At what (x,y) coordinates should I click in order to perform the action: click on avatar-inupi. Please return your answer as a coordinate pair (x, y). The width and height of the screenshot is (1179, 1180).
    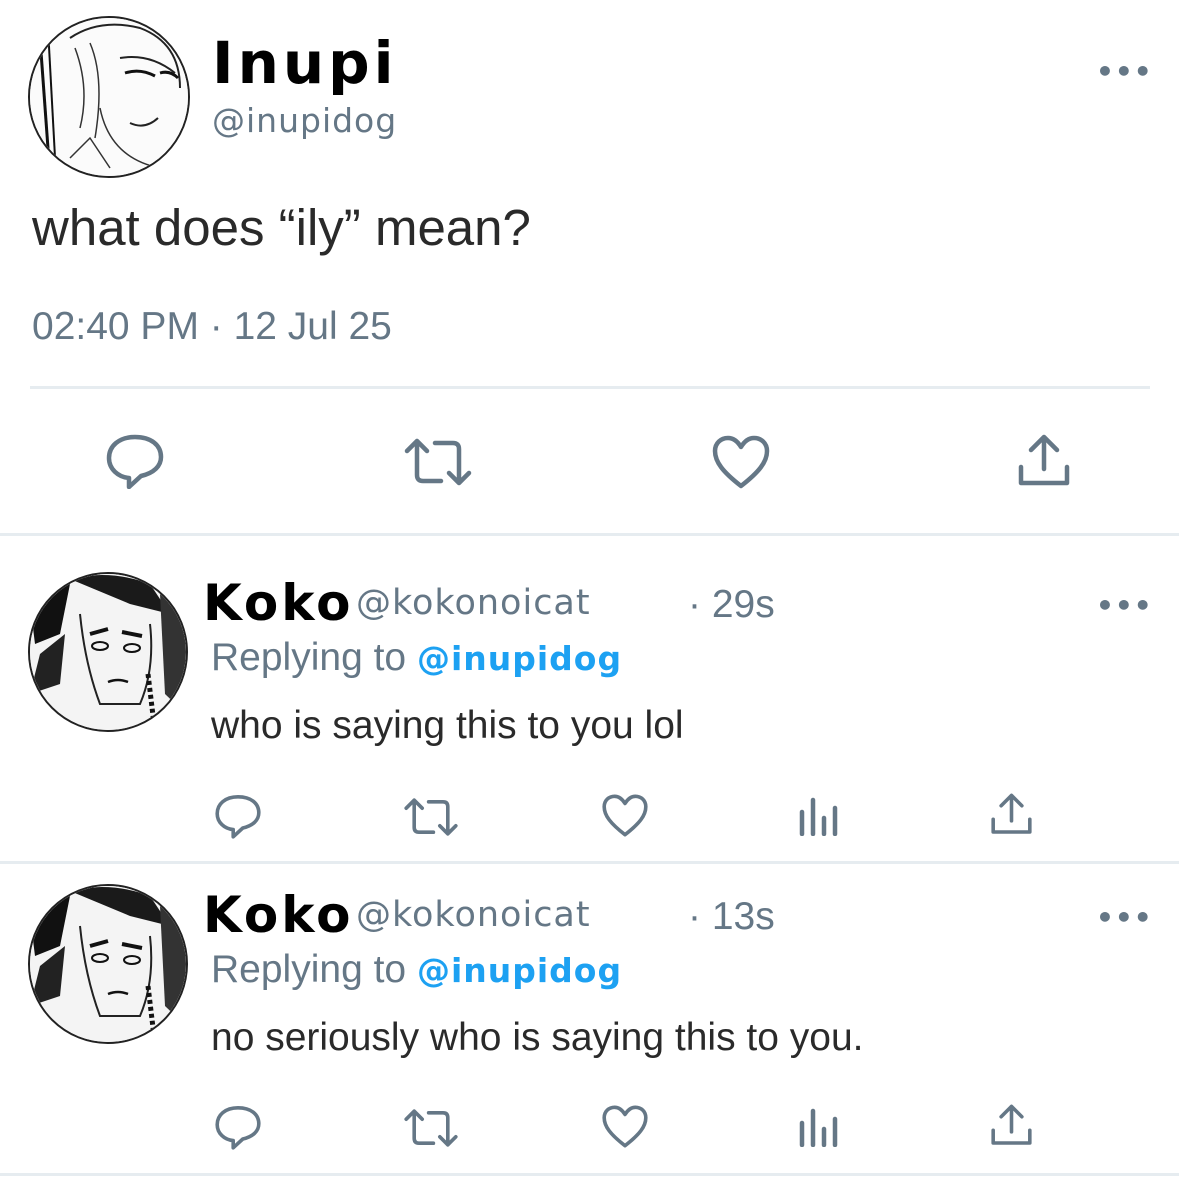
    Looking at the image, I should click on (109, 97).